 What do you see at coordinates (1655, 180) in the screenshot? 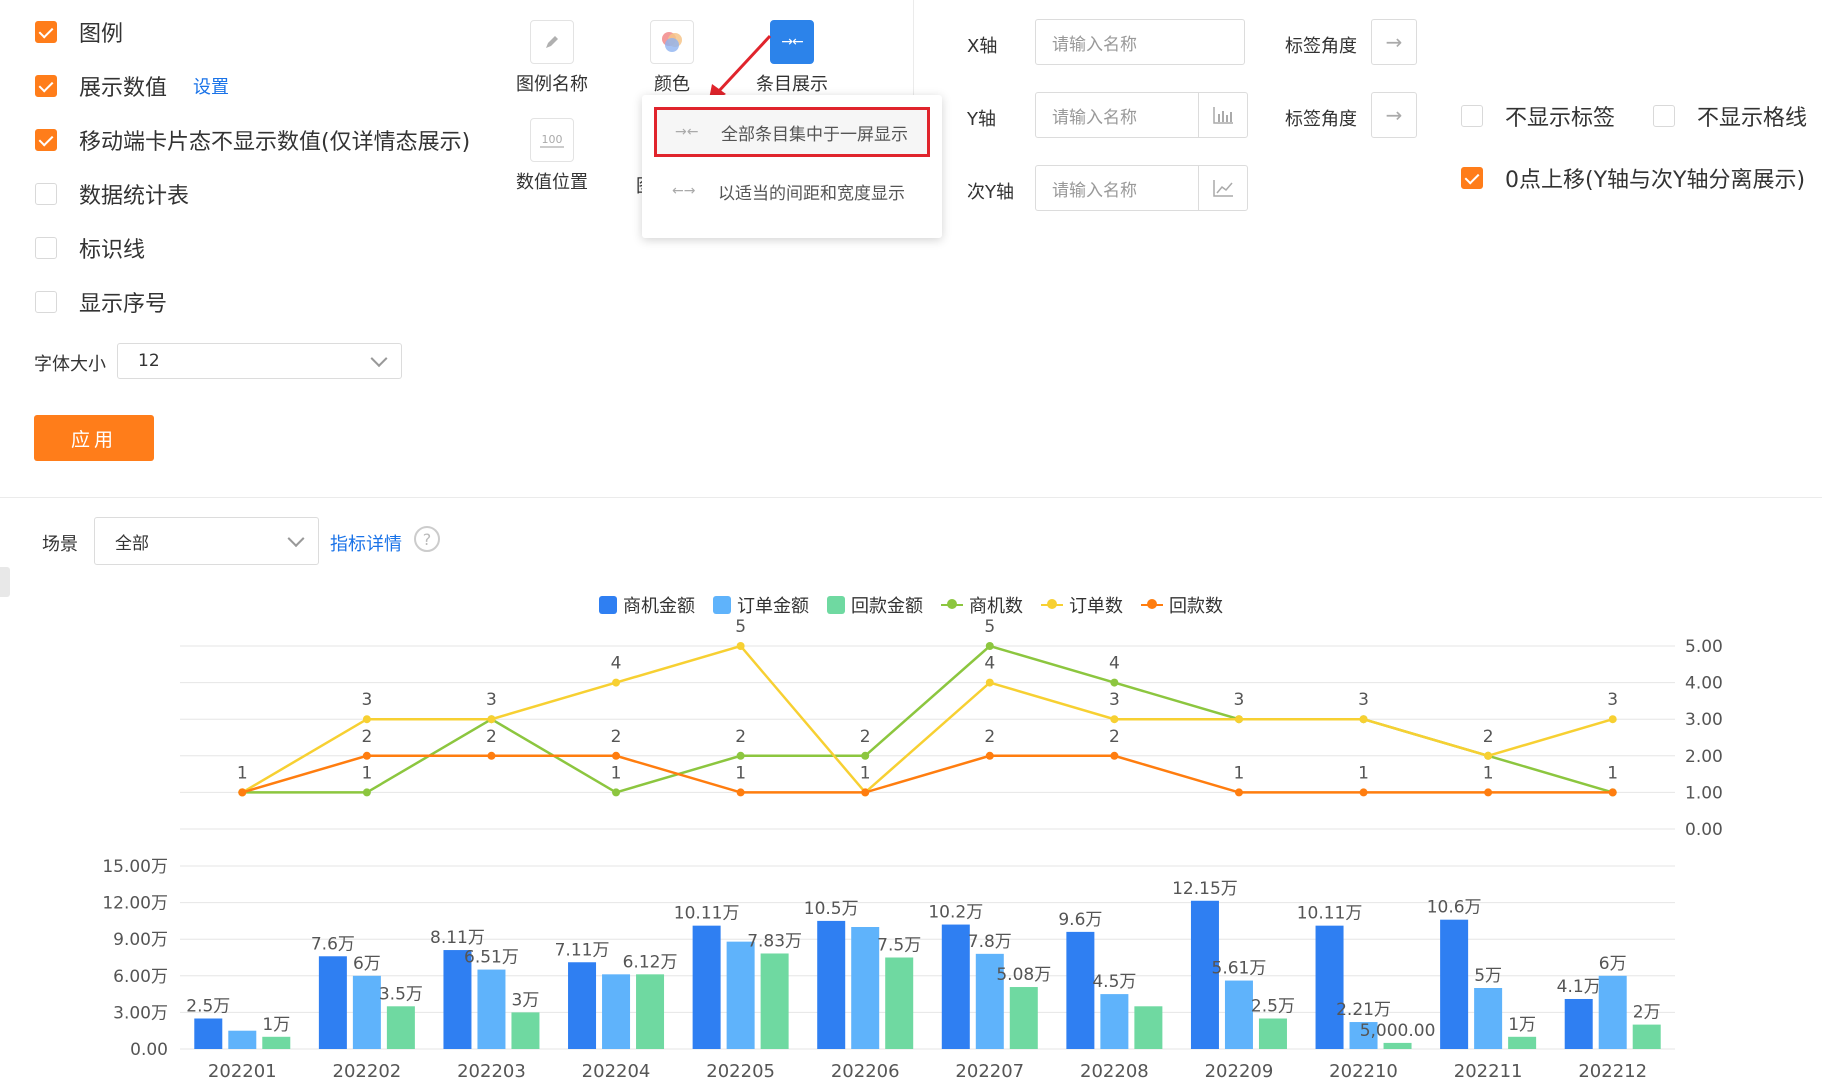
I see `zero-shift-text: 0点上移(Y轴与次Y轴分离展示)` at bounding box center [1655, 180].